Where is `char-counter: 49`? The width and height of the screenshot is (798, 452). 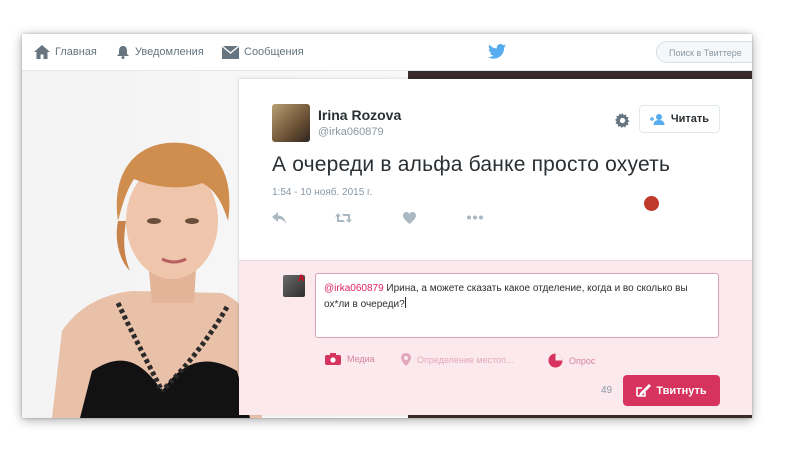 char-counter: 49 is located at coordinates (607, 390).